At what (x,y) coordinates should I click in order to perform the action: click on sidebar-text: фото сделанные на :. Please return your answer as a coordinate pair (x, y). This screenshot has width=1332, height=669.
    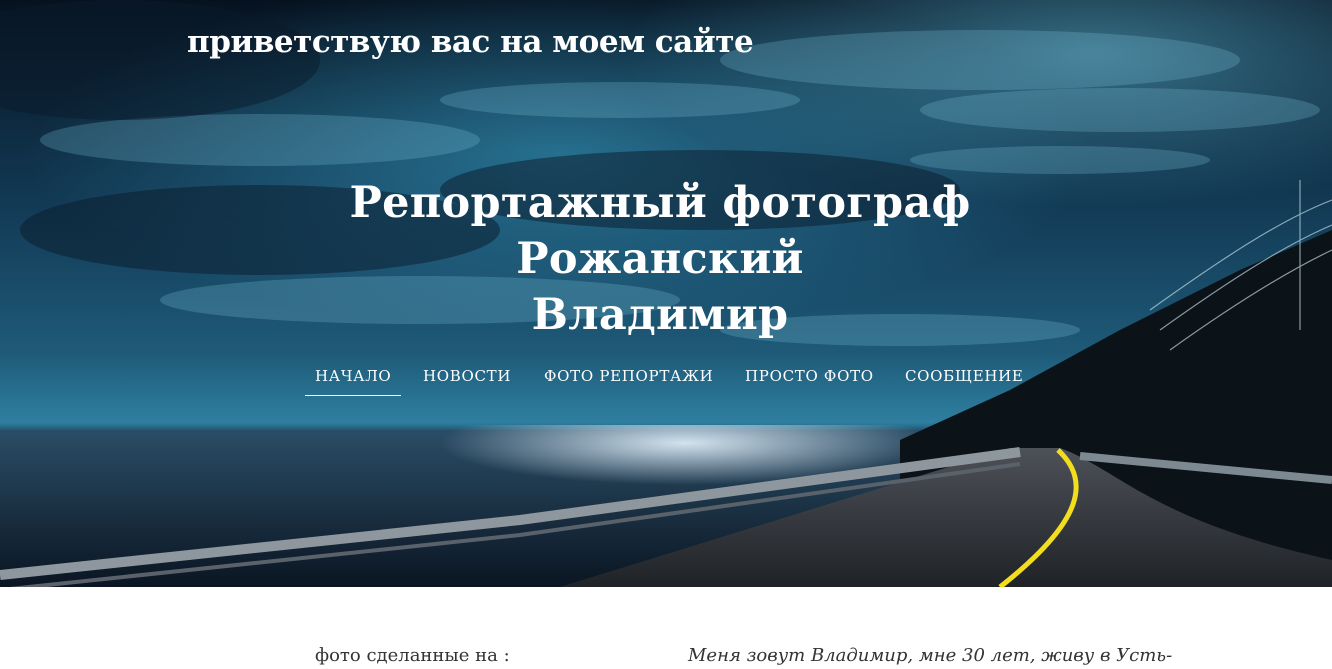
    Looking at the image, I should click on (412, 655).